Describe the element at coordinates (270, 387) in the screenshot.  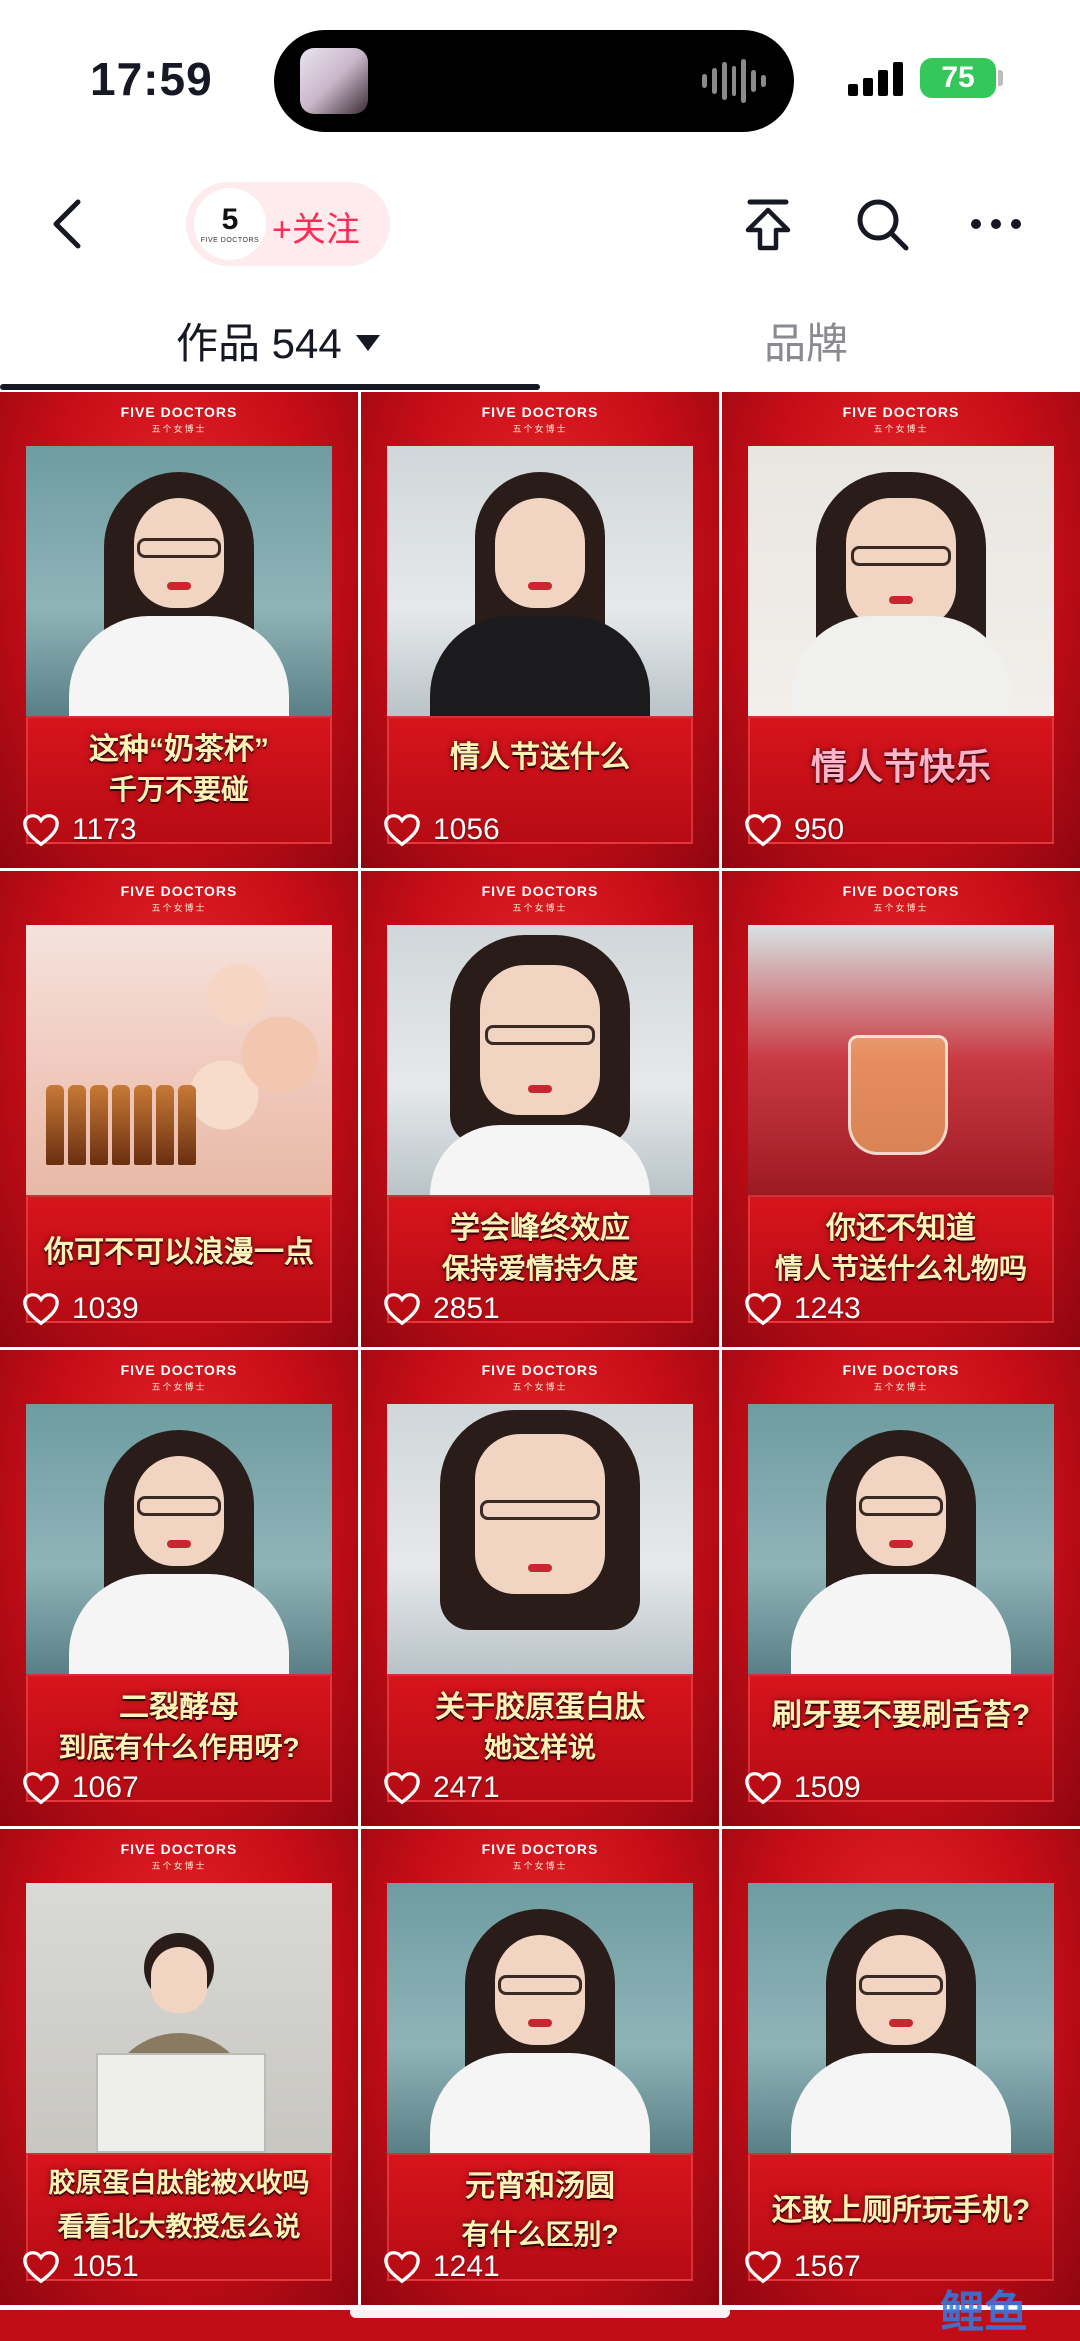
I see `active-tab-indicator` at that location.